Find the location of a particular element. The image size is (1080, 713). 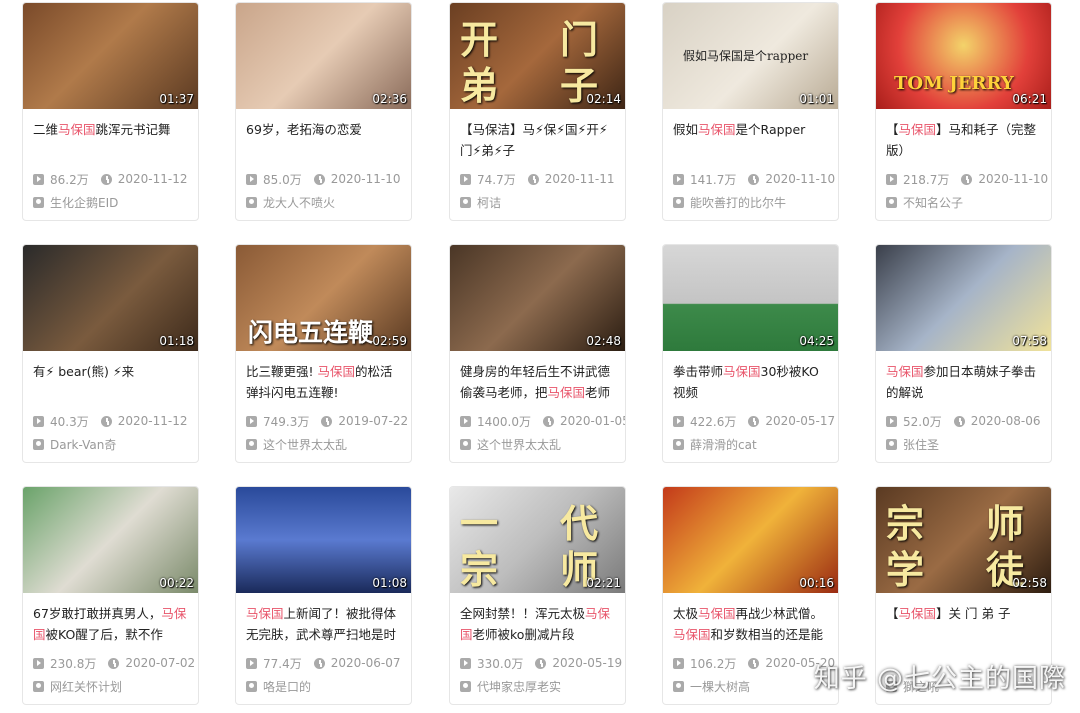

video-stats: 77.4万 2020-06-07 is located at coordinates (323, 663).